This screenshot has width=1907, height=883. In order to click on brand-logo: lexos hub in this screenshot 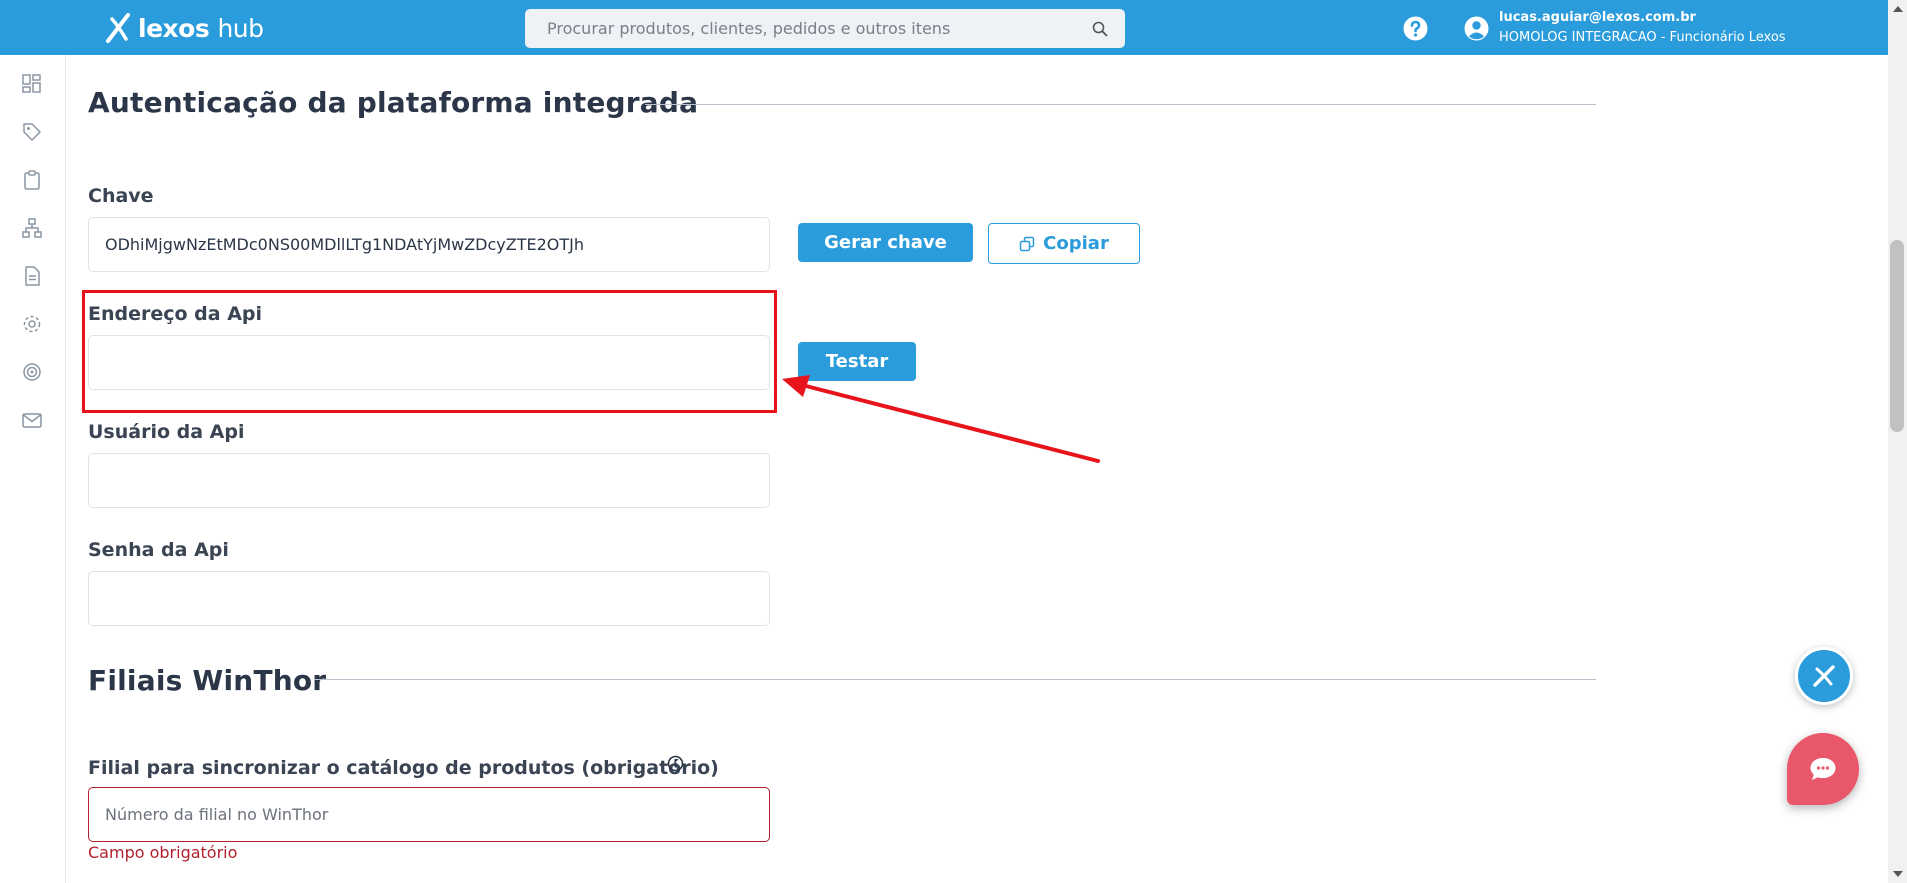, I will do `click(183, 28)`.